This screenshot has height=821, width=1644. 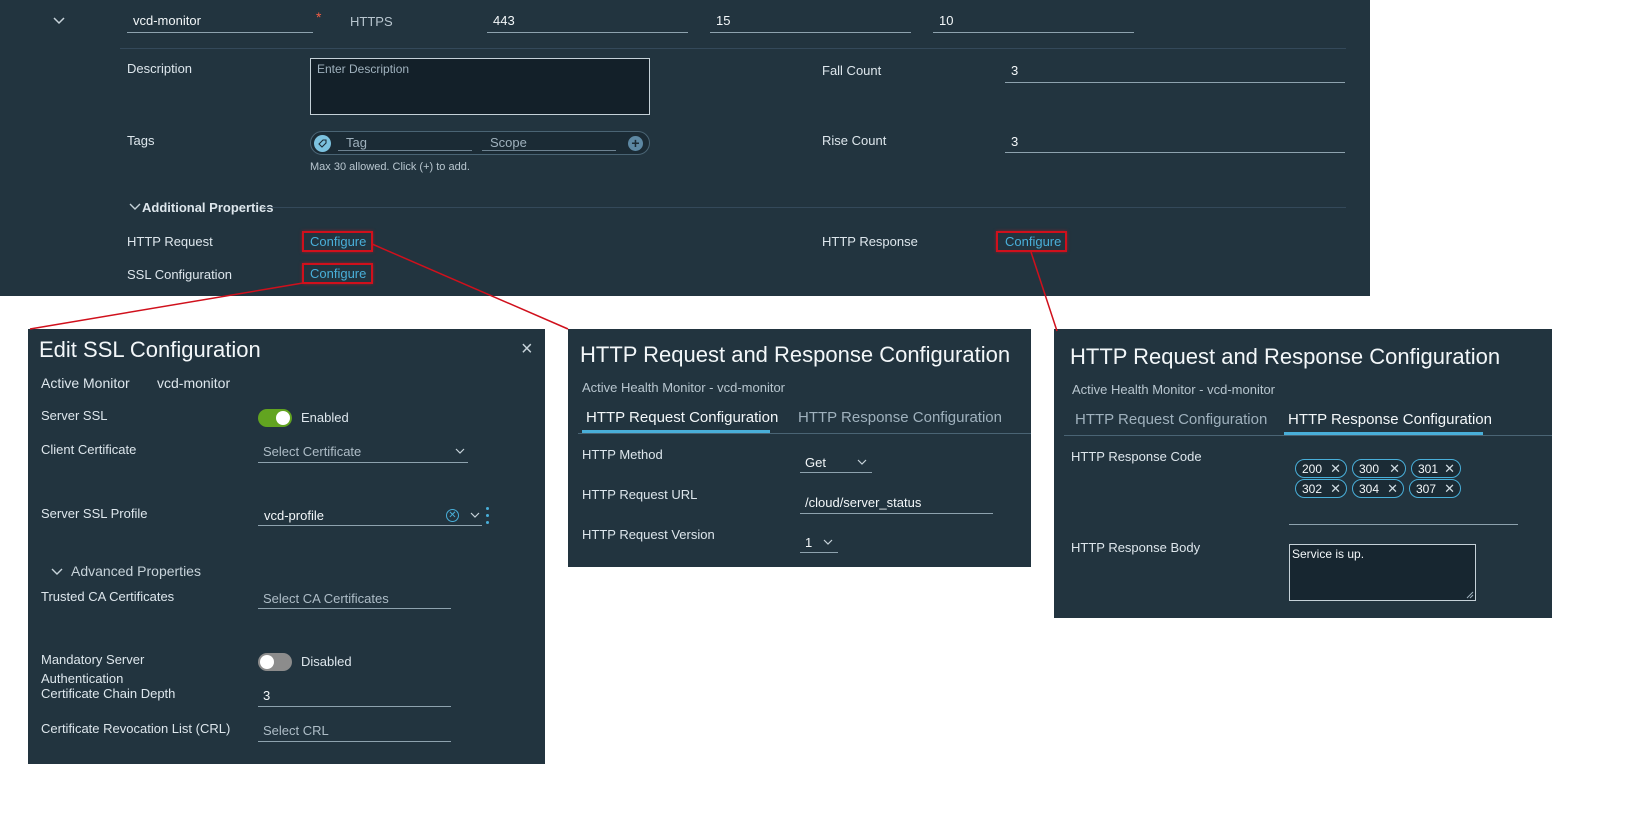 What do you see at coordinates (363, 69) in the screenshot?
I see `description-placeholder: Enter Description` at bounding box center [363, 69].